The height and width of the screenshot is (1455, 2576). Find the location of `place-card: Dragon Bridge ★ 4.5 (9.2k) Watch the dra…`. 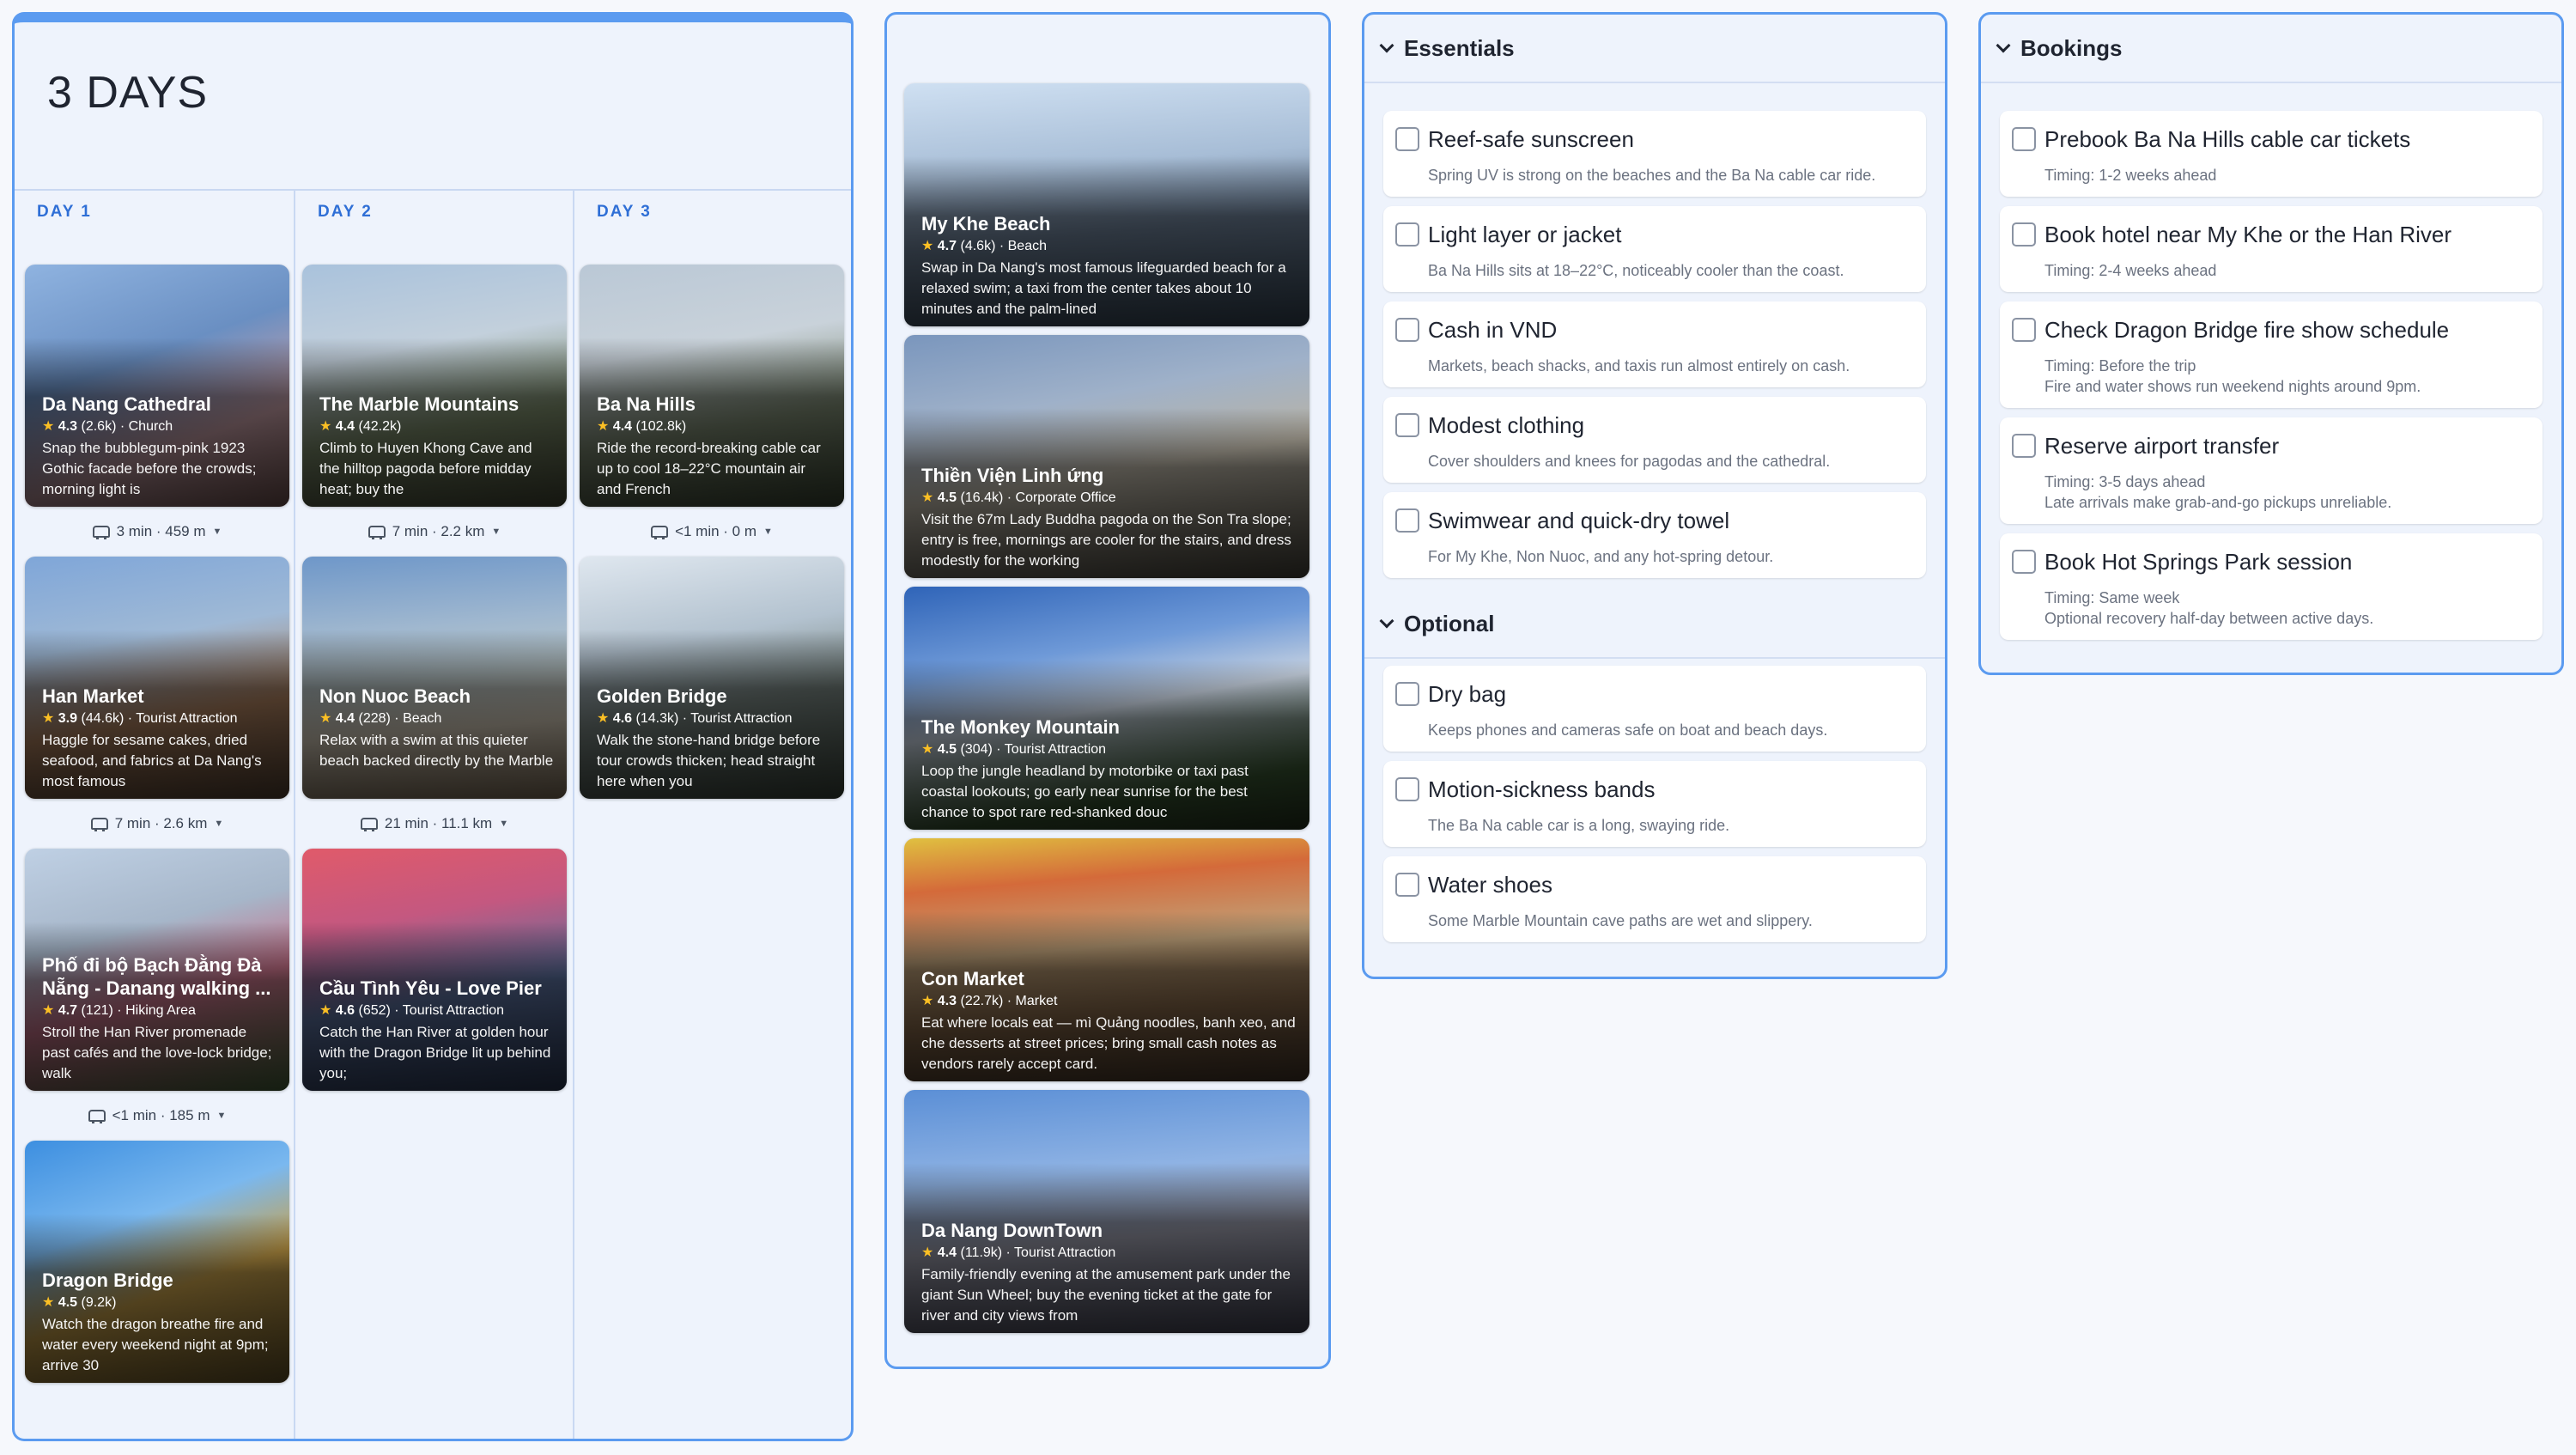

place-card: Dragon Bridge ★ 4.5 (9.2k) Watch the dra… is located at coordinates (157, 1262).